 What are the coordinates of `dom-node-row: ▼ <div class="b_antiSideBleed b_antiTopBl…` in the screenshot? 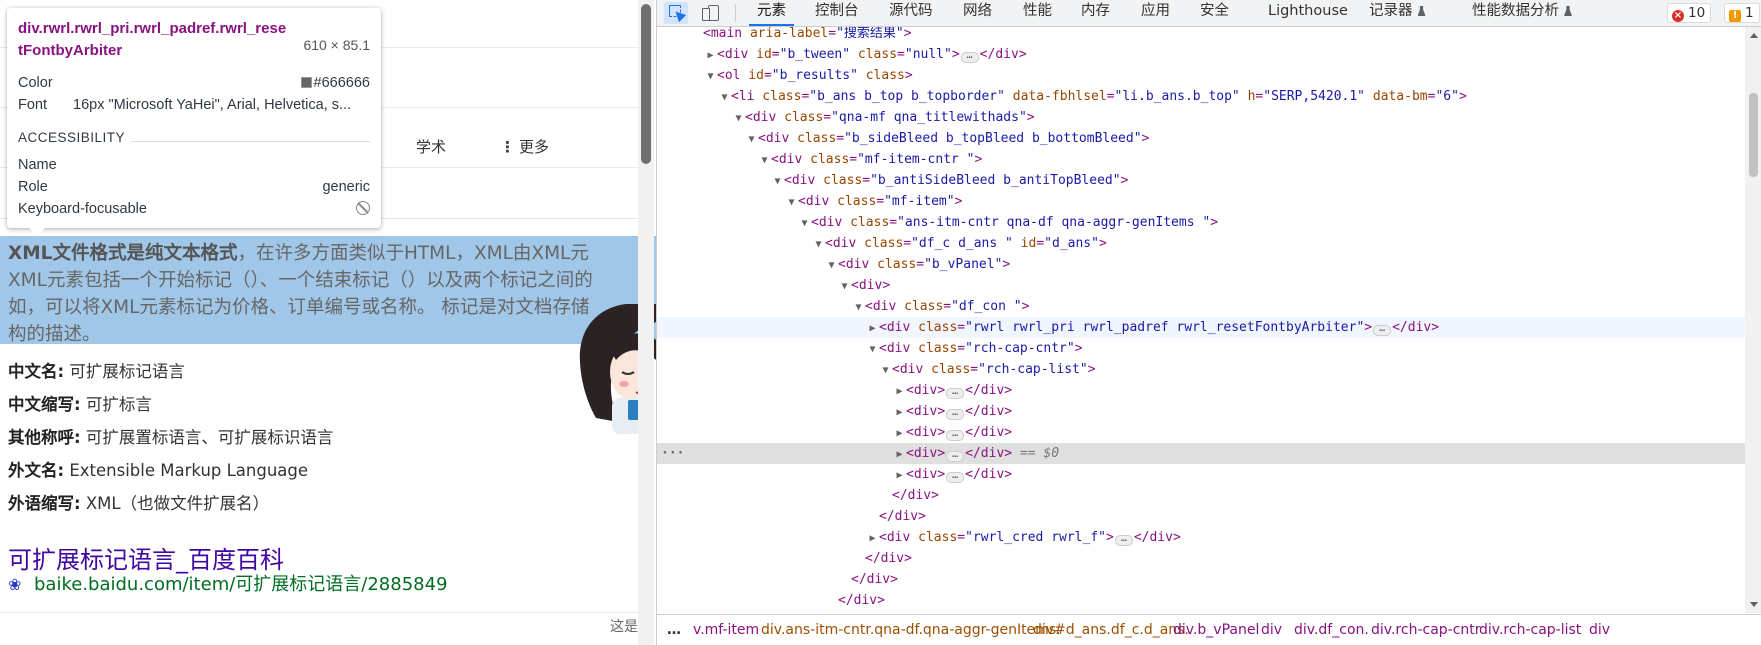 It's located at (1201, 180).